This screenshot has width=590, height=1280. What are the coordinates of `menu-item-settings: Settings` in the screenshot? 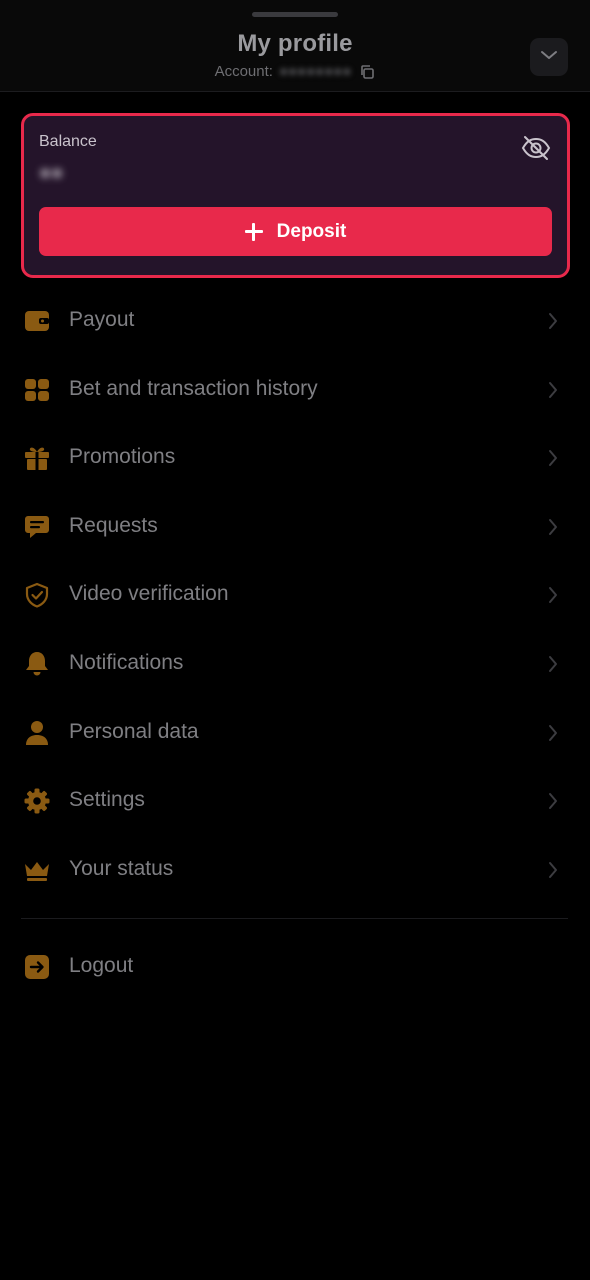 It's located at (295, 801).